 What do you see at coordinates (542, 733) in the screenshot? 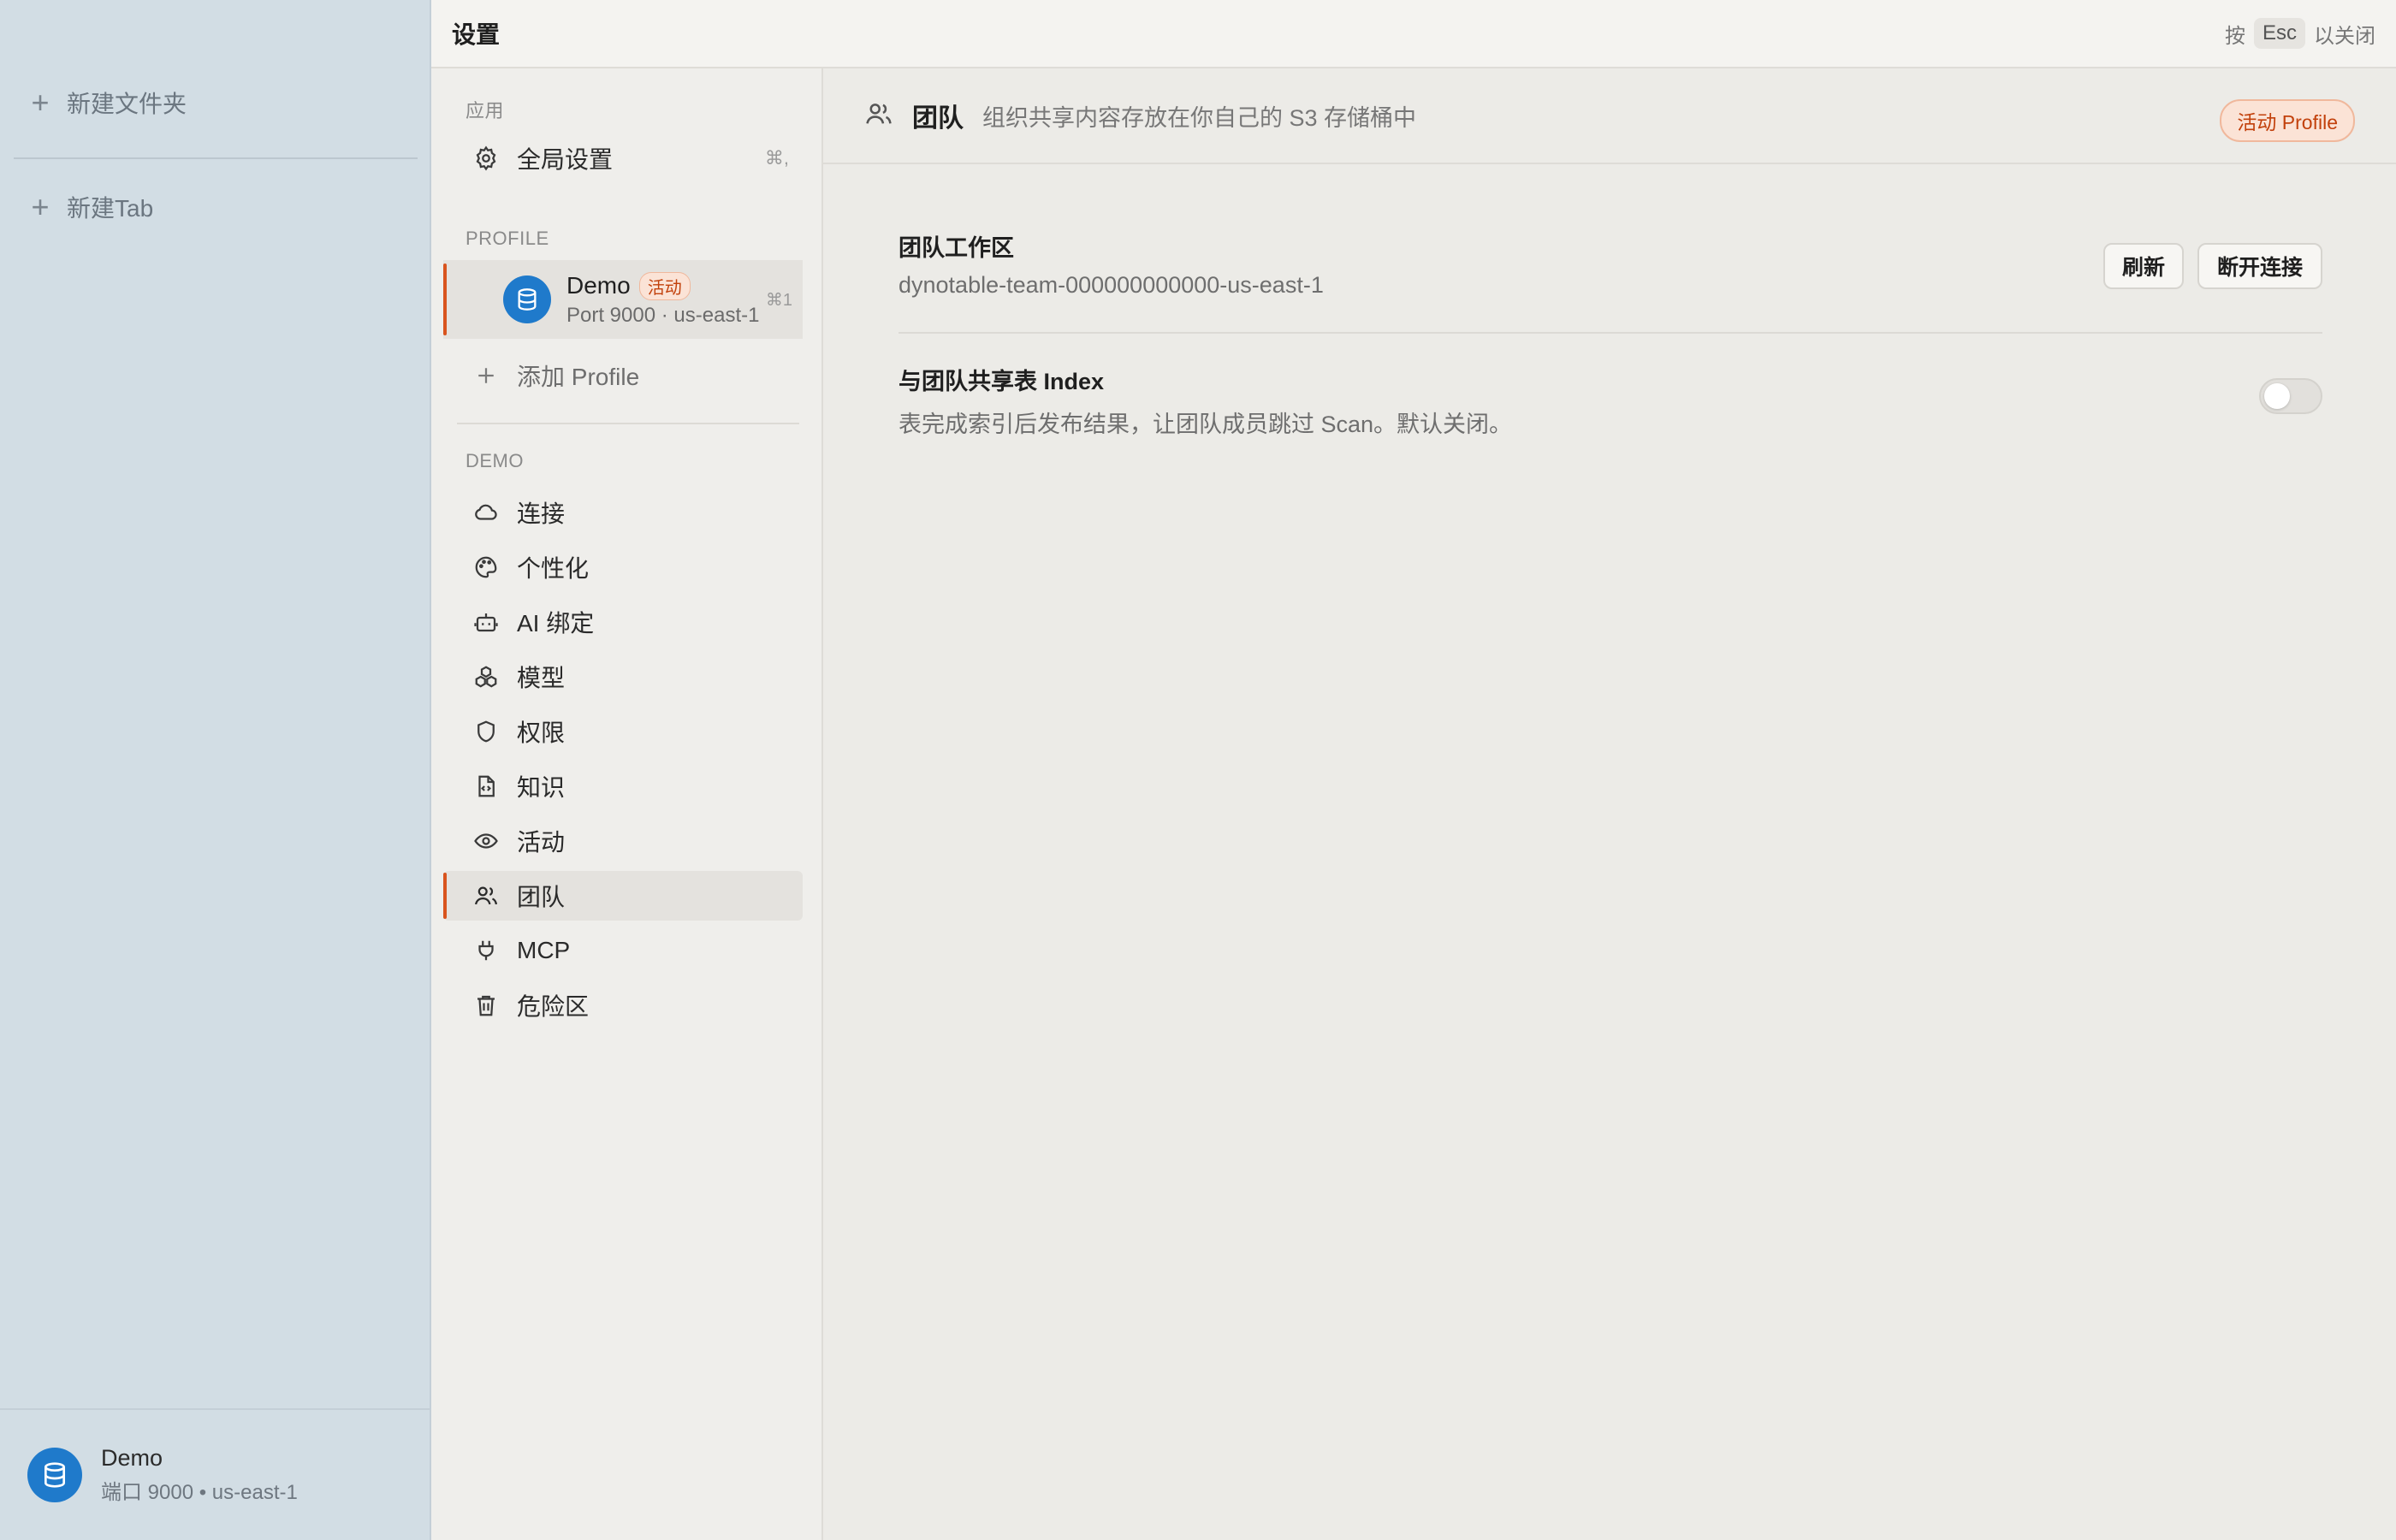
I see `nav-label: 权限` at bounding box center [542, 733].